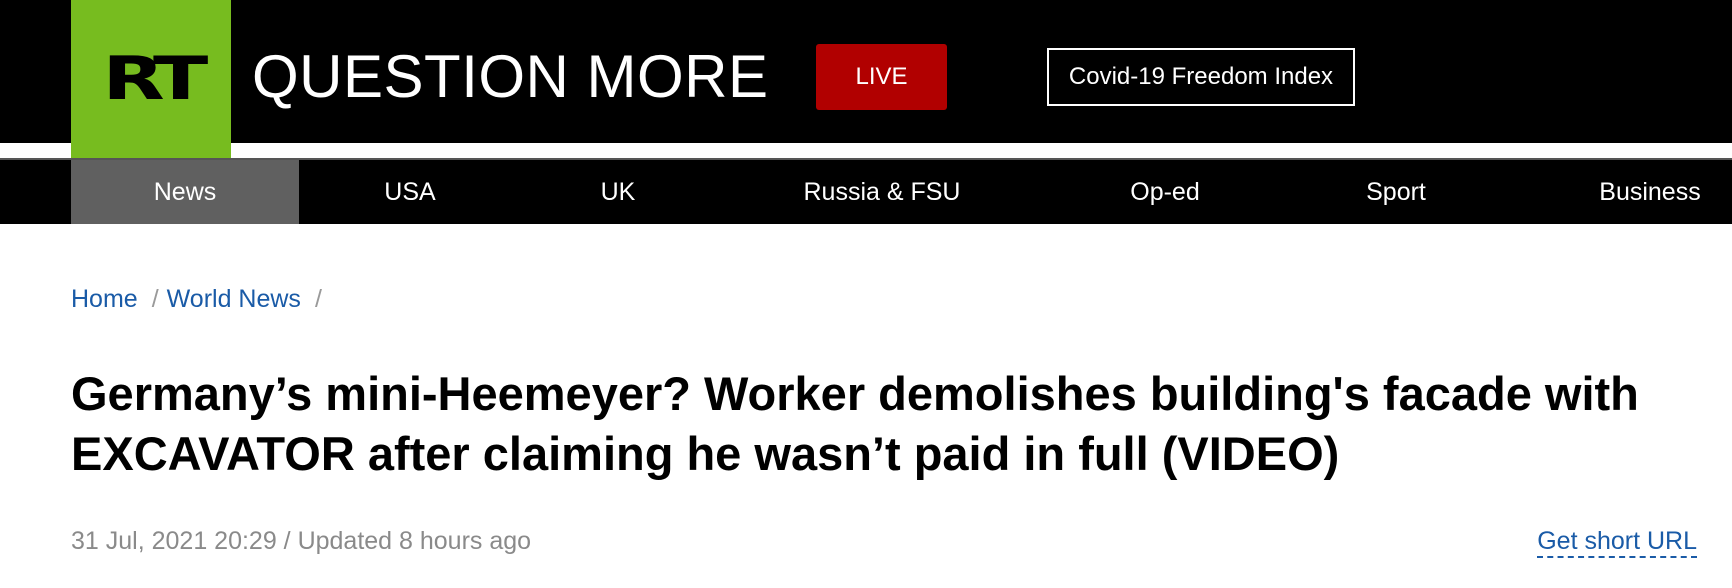 The width and height of the screenshot is (1732, 588). What do you see at coordinates (882, 192) in the screenshot?
I see `nav-item-russia-fsu: Russia & FSU` at bounding box center [882, 192].